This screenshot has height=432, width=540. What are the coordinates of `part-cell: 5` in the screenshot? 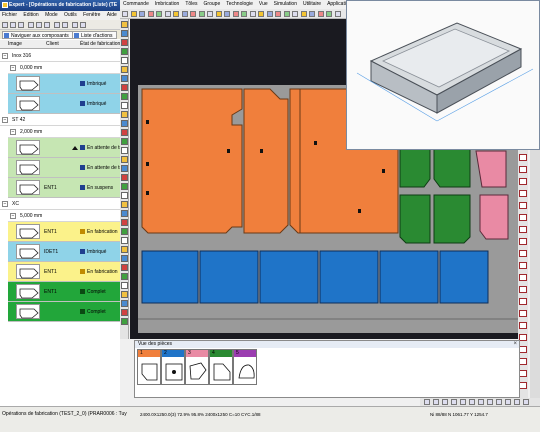 It's located at (245, 367).